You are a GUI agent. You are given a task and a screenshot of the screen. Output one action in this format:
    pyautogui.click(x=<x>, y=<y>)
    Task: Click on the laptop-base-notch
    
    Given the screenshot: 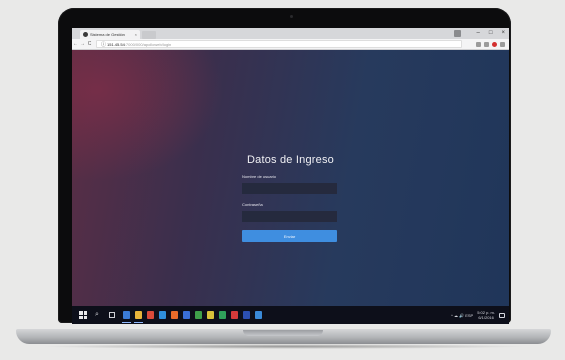 What is the action you would take?
    pyautogui.click(x=283, y=333)
    